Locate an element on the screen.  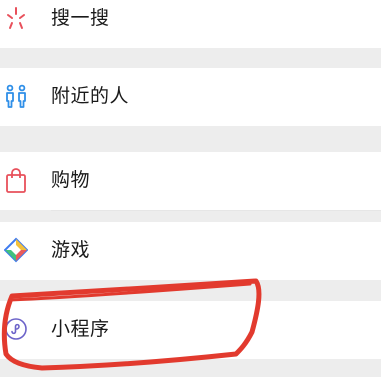
menu-item-label: 购物 is located at coordinates (71, 180).